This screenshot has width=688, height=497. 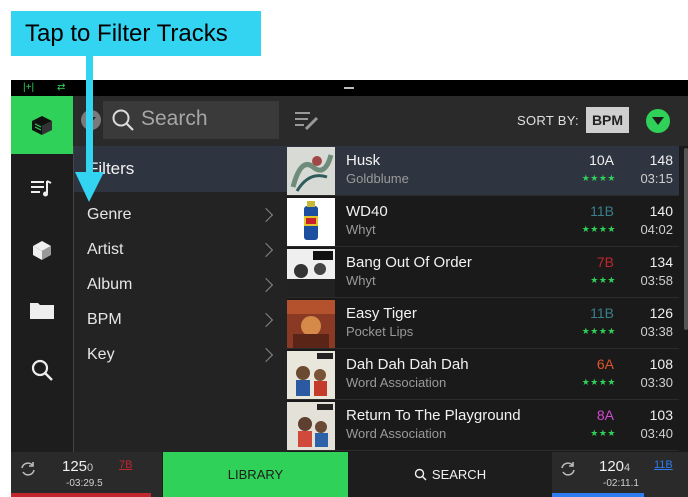 I want to click on left-rail, so click(x=42, y=274).